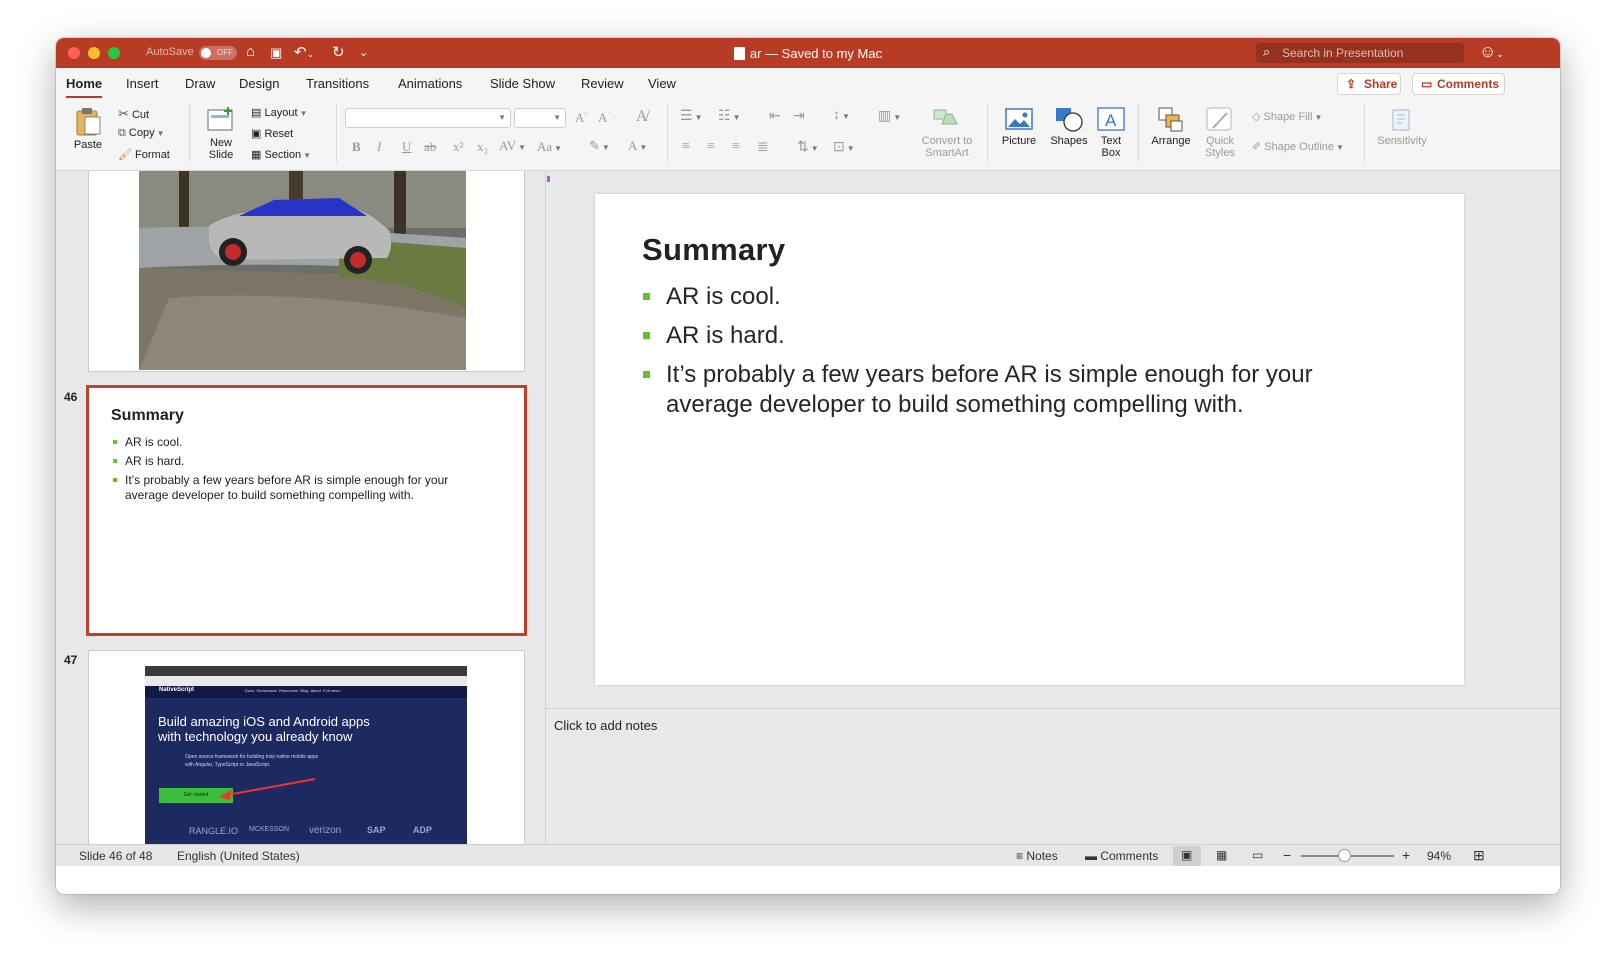  I want to click on reset-button: ▣ Reset, so click(272, 133).